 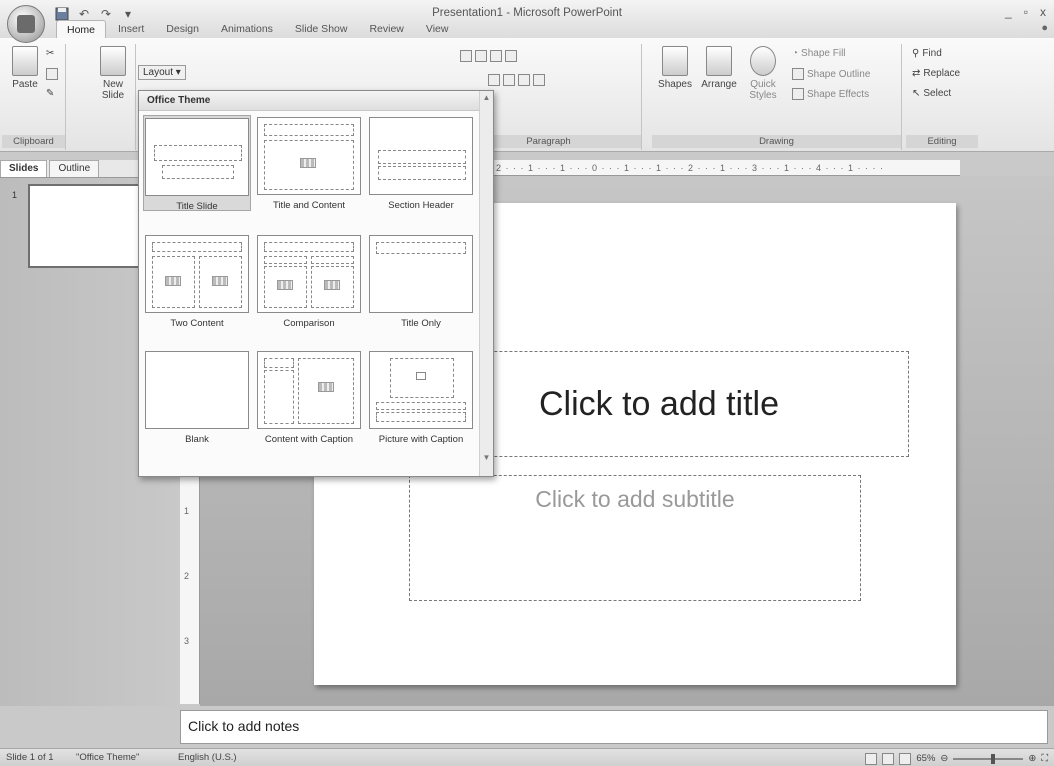 I want to click on quick-styles-button: Quick Styles, so click(x=763, y=75).